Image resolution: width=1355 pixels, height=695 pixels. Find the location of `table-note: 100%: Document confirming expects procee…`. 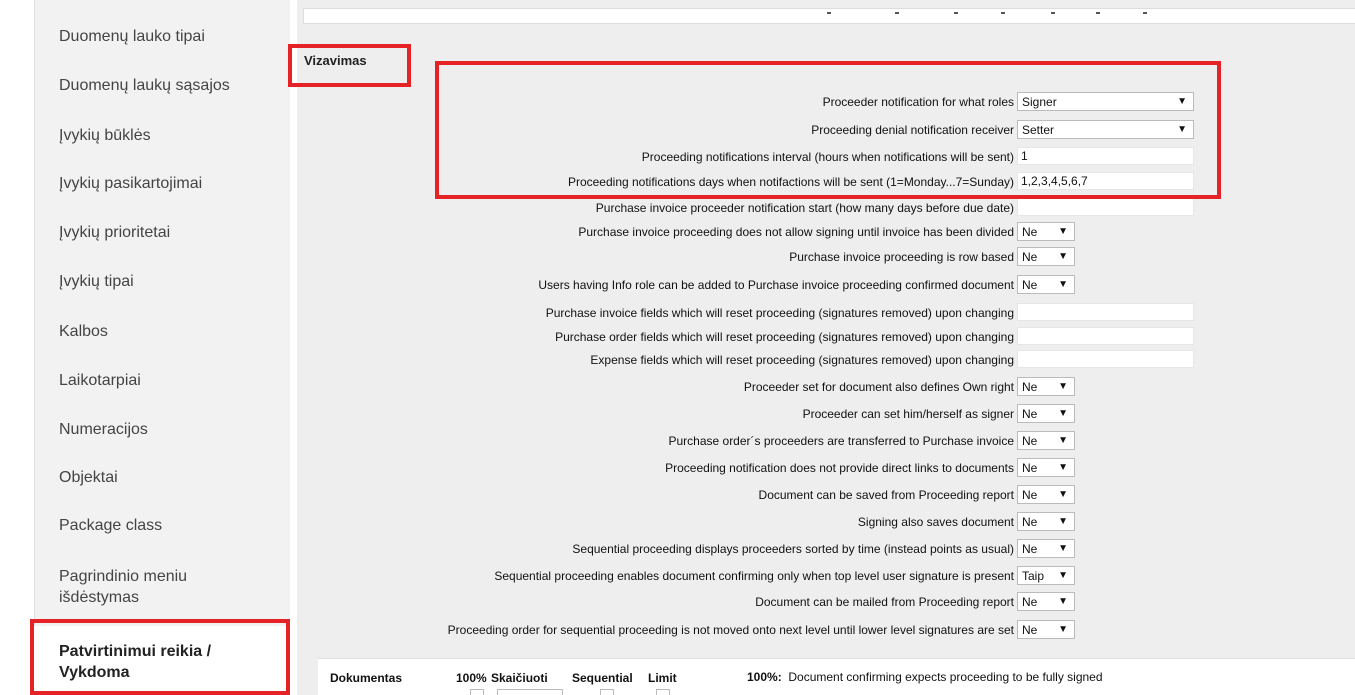

table-note: 100%: Document confirming expects procee… is located at coordinates (925, 677).